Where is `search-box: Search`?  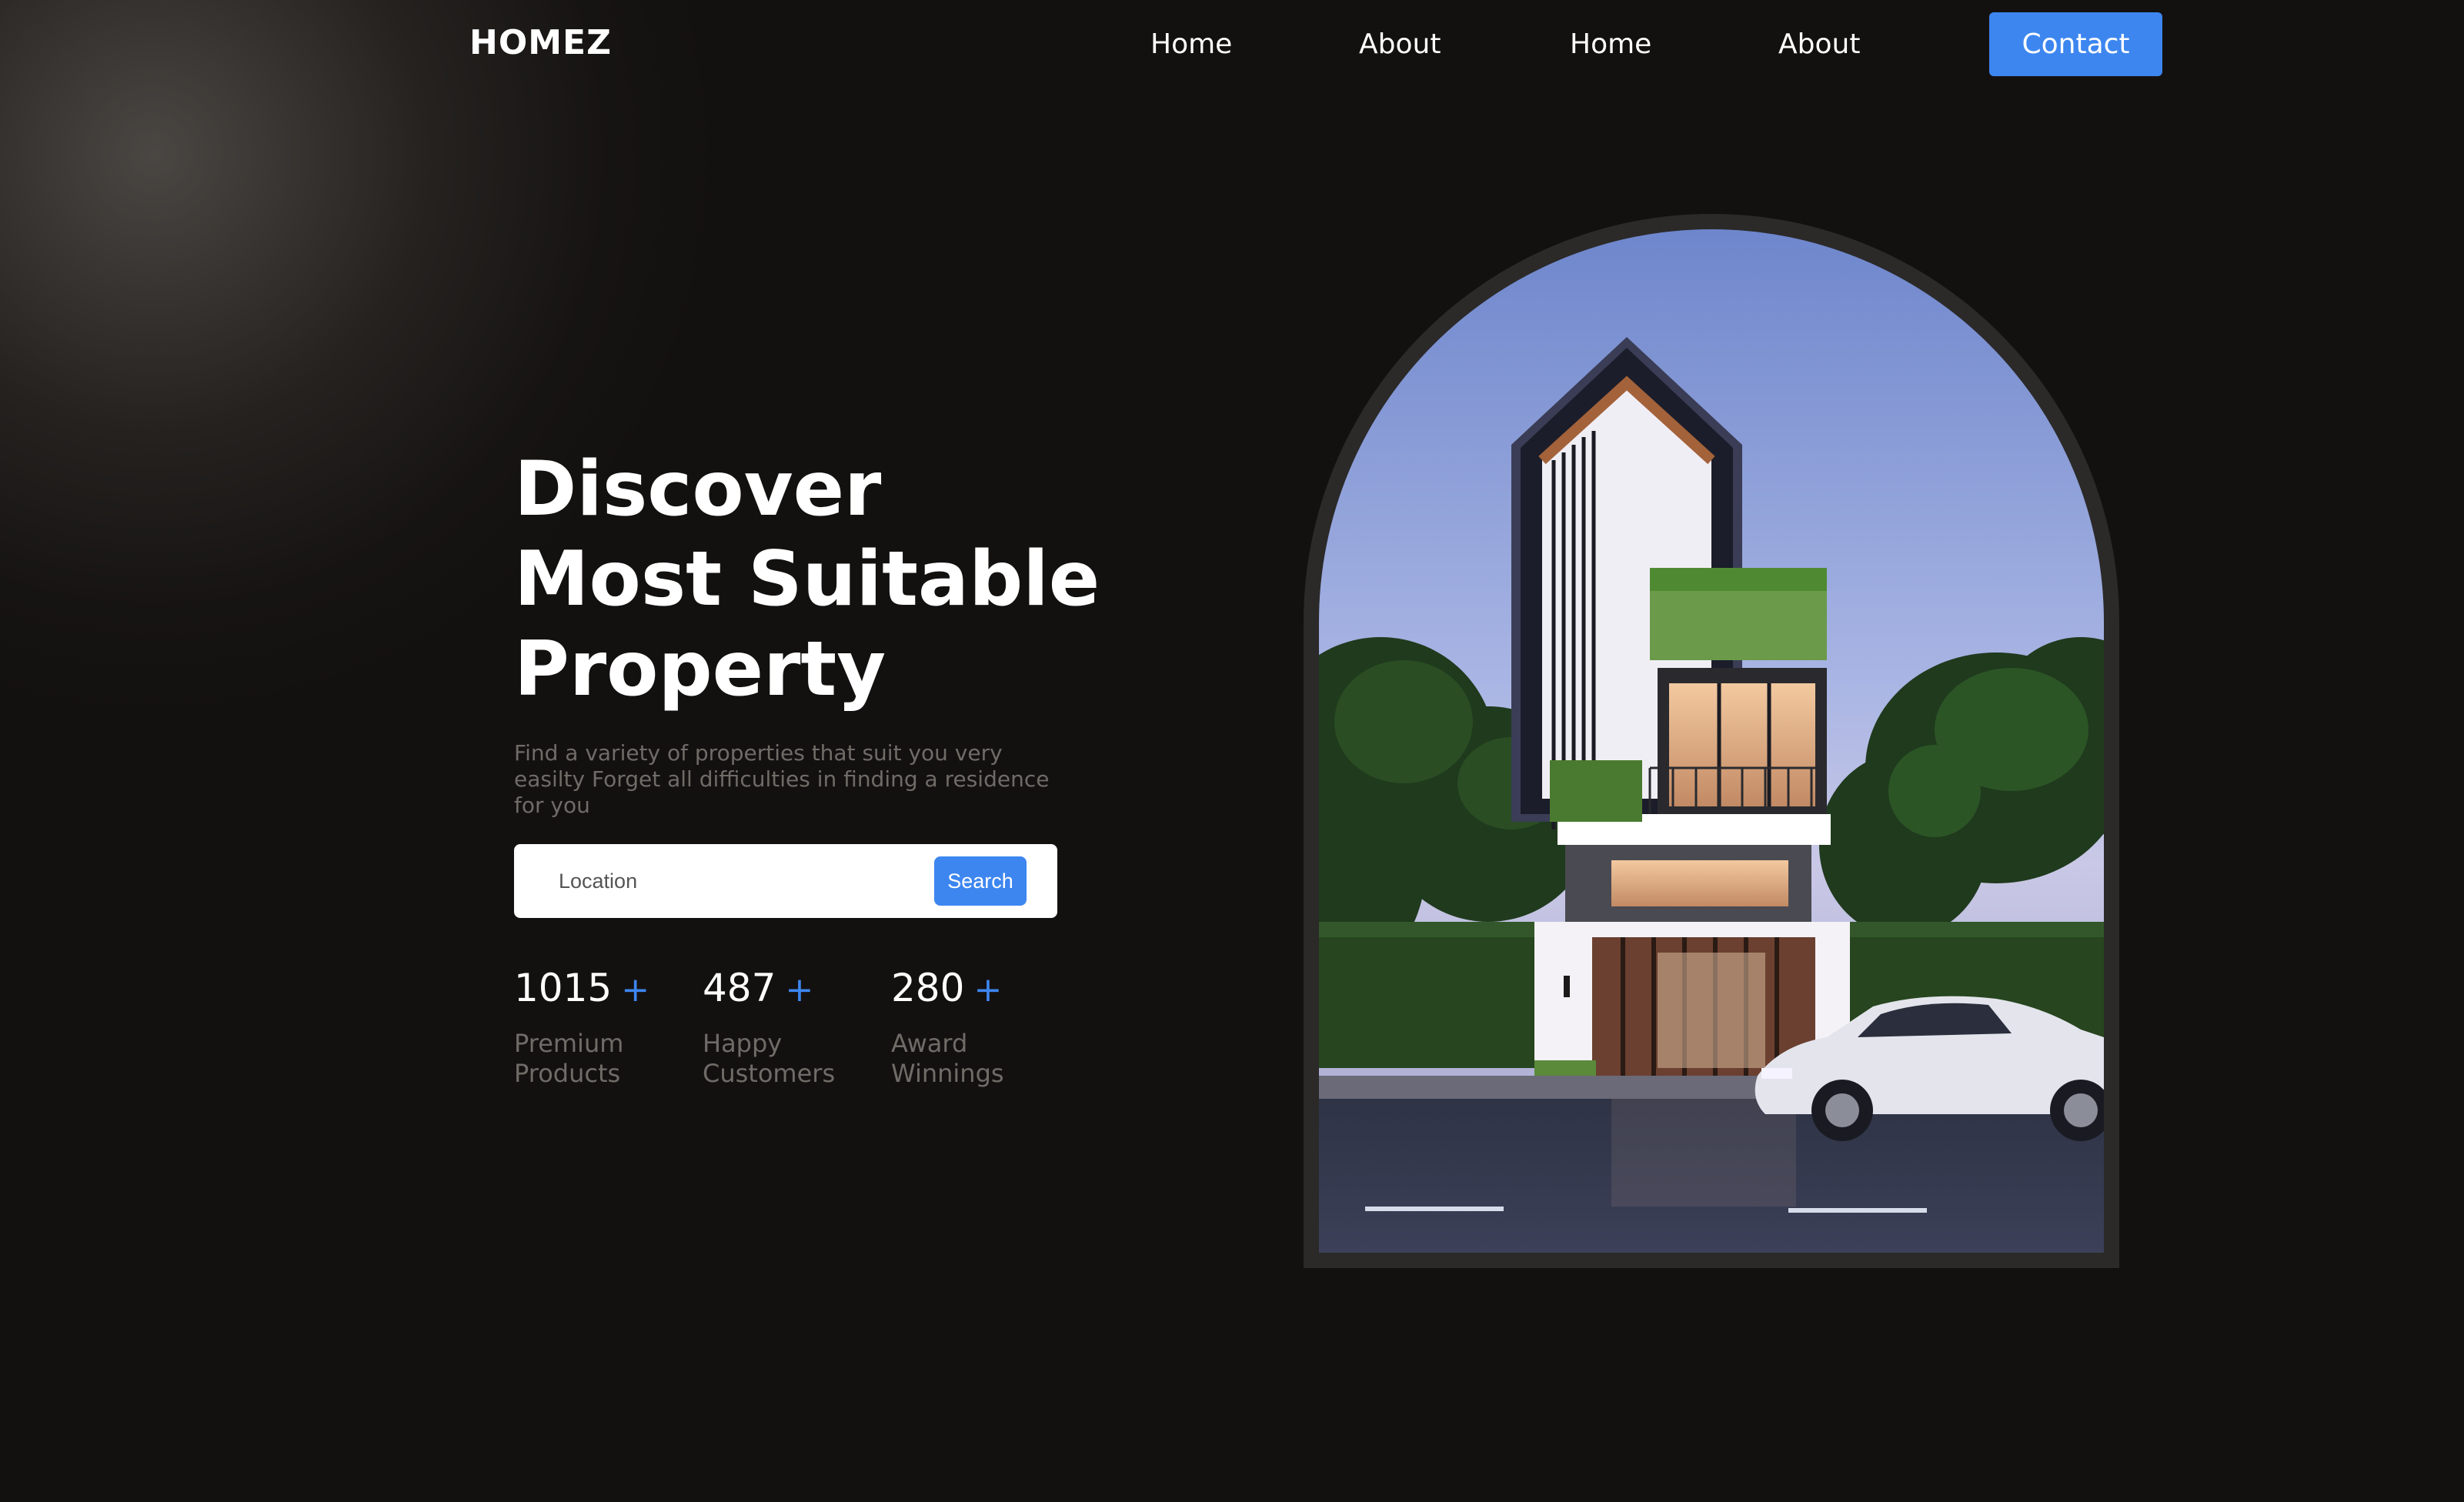 search-box: Search is located at coordinates (786, 881).